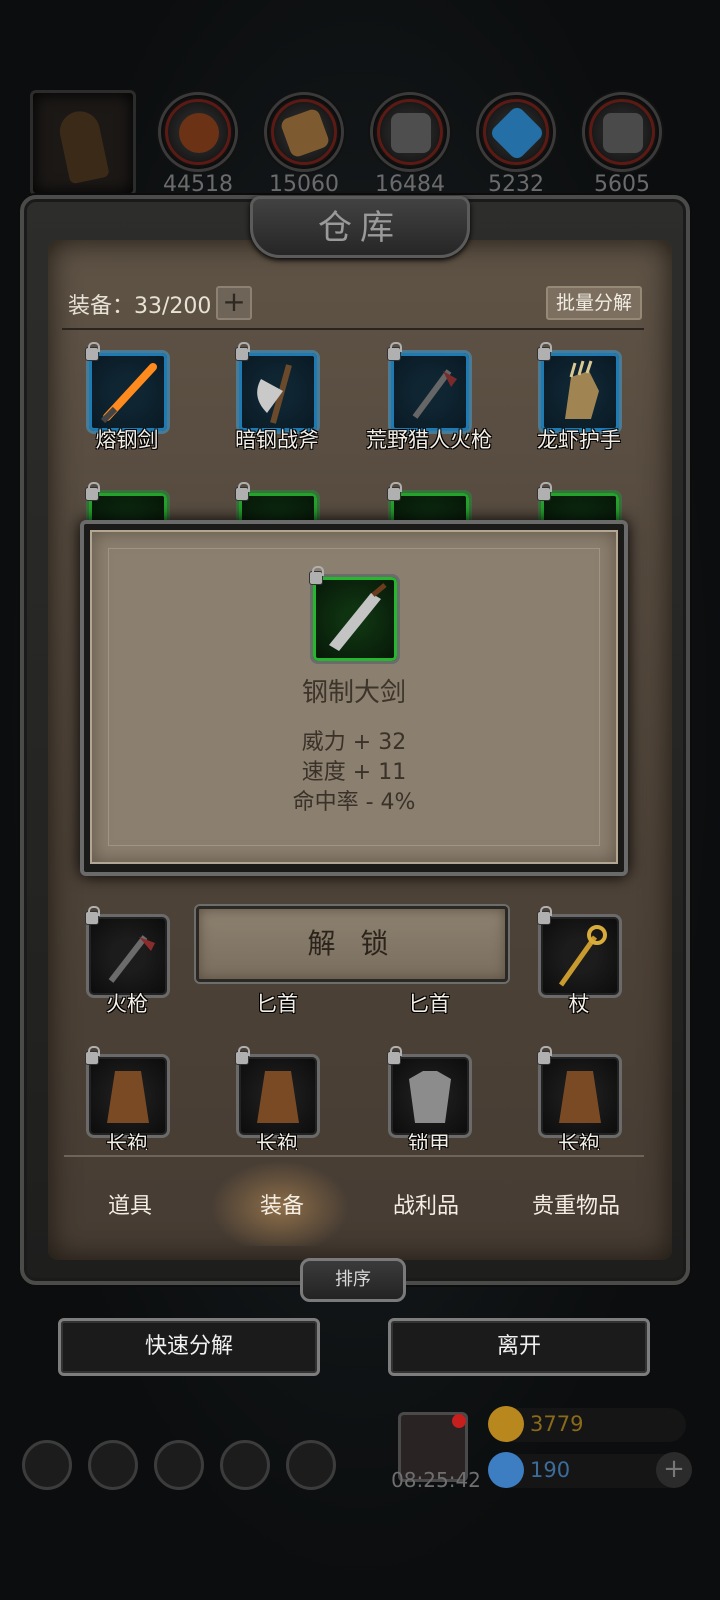 The width and height of the screenshot is (720, 1600). I want to click on batch-decompose-button: 批量分解, so click(594, 303).